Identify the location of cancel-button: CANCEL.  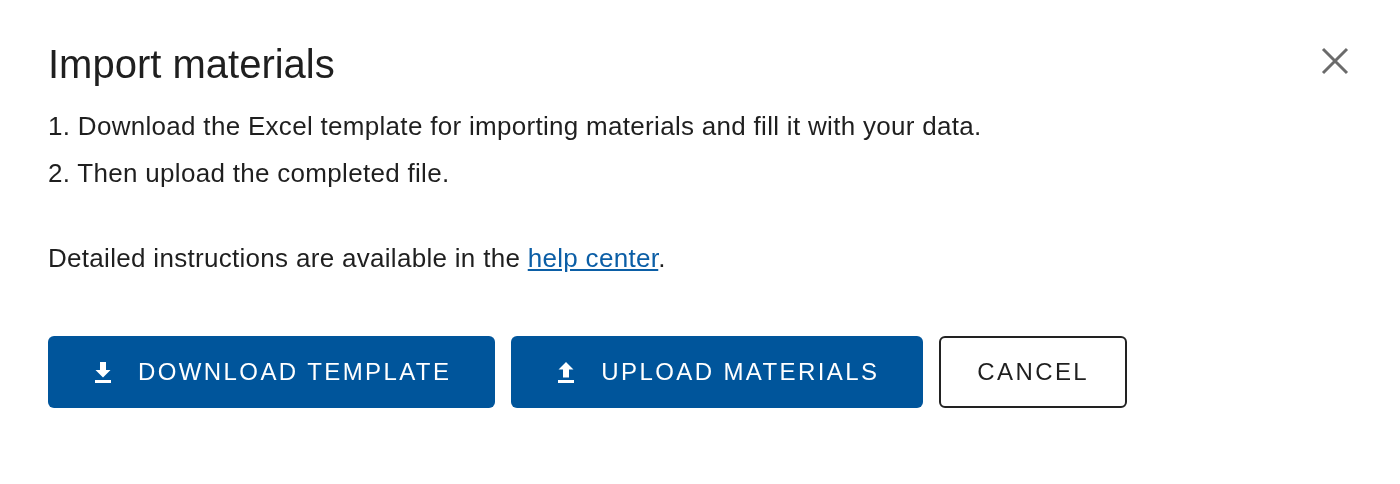
(1033, 372).